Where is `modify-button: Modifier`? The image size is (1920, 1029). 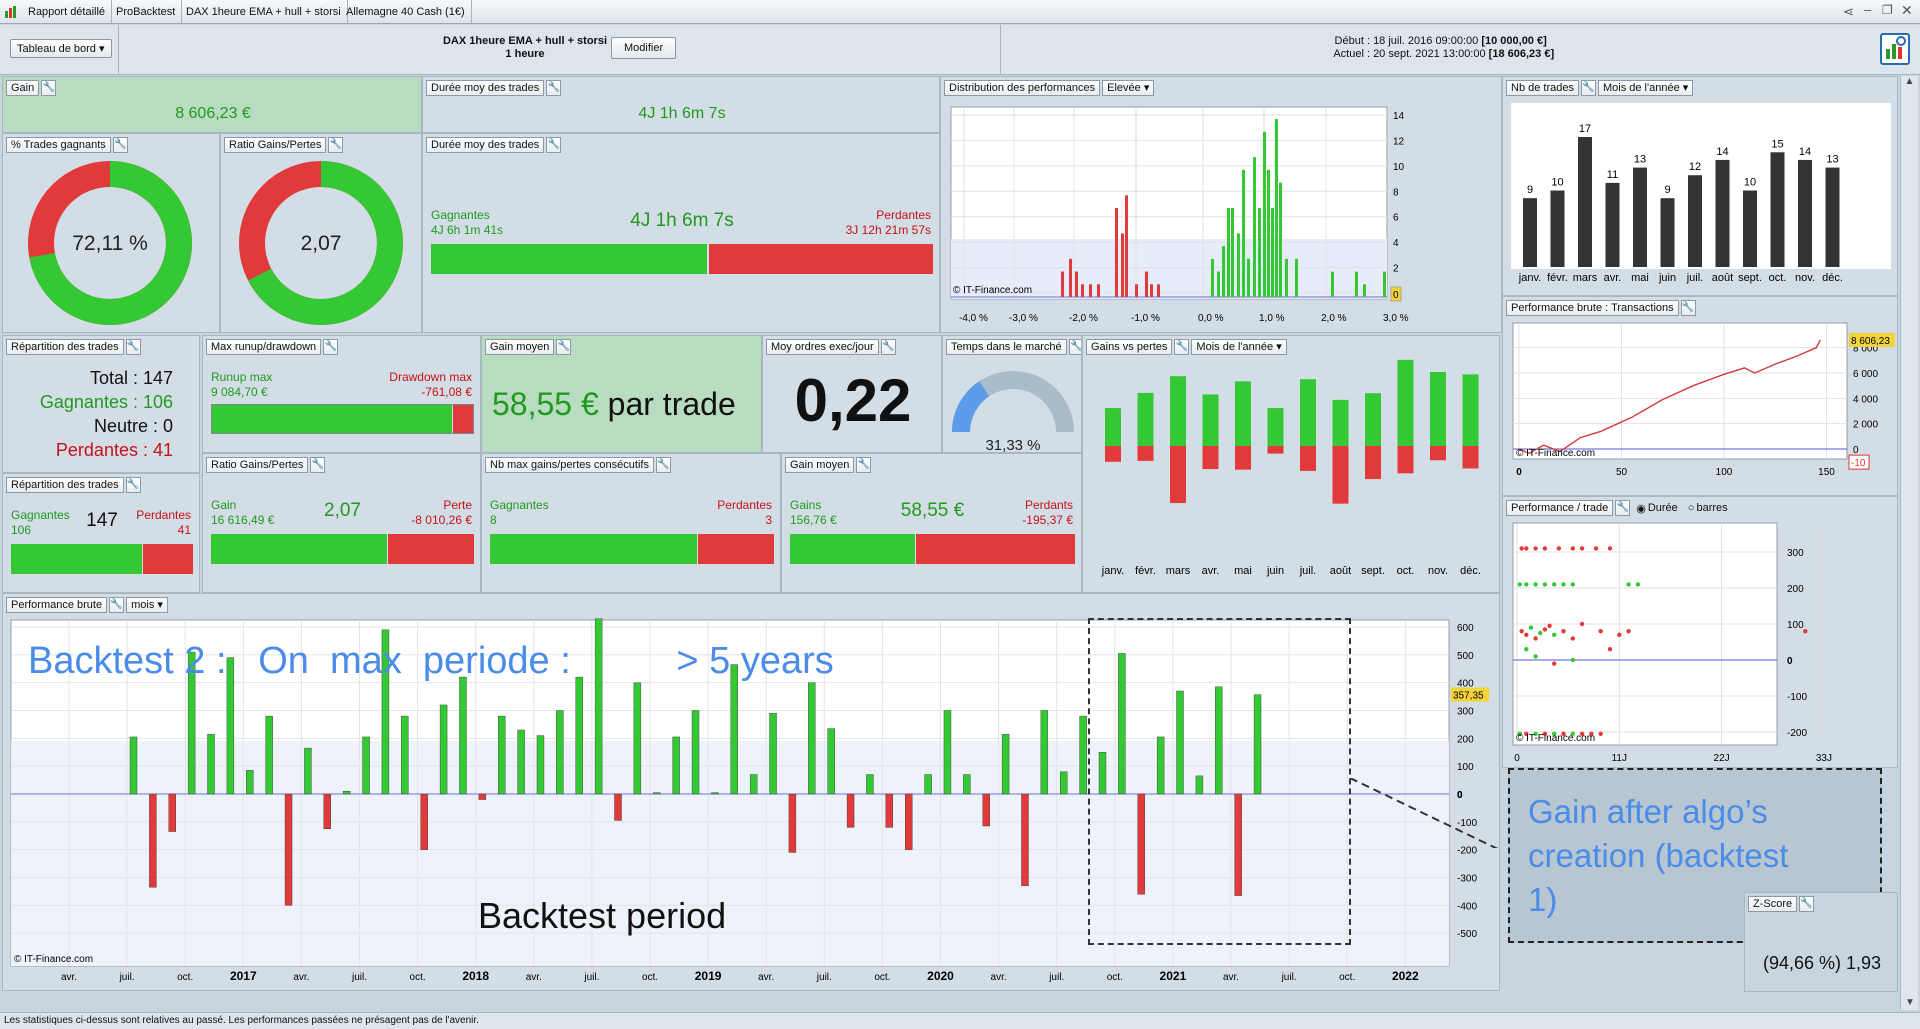
modify-button: Modifier is located at coordinates (644, 48).